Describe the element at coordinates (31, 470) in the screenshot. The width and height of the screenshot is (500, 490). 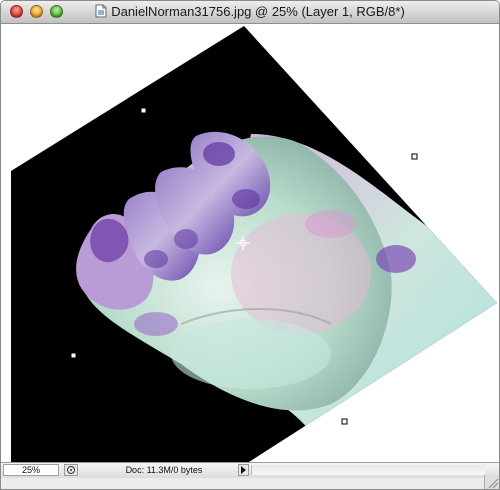
I see `zoom-level-field: 25%` at that location.